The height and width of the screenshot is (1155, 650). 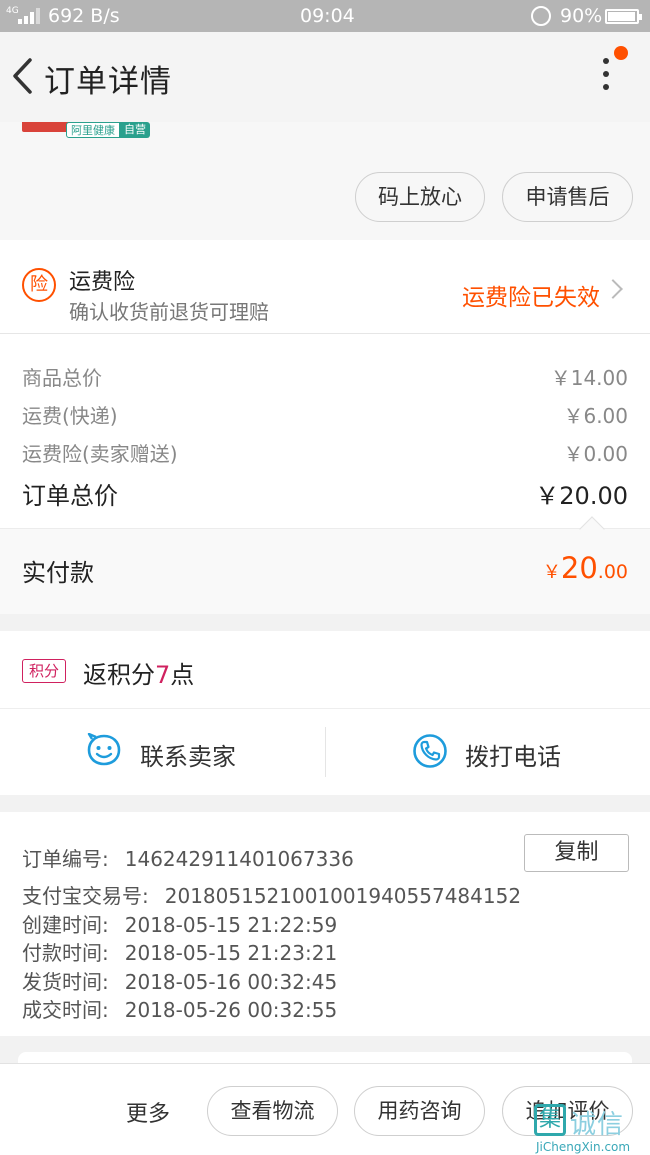 I want to click on store-badge-self: 自营, so click(x=135, y=130).